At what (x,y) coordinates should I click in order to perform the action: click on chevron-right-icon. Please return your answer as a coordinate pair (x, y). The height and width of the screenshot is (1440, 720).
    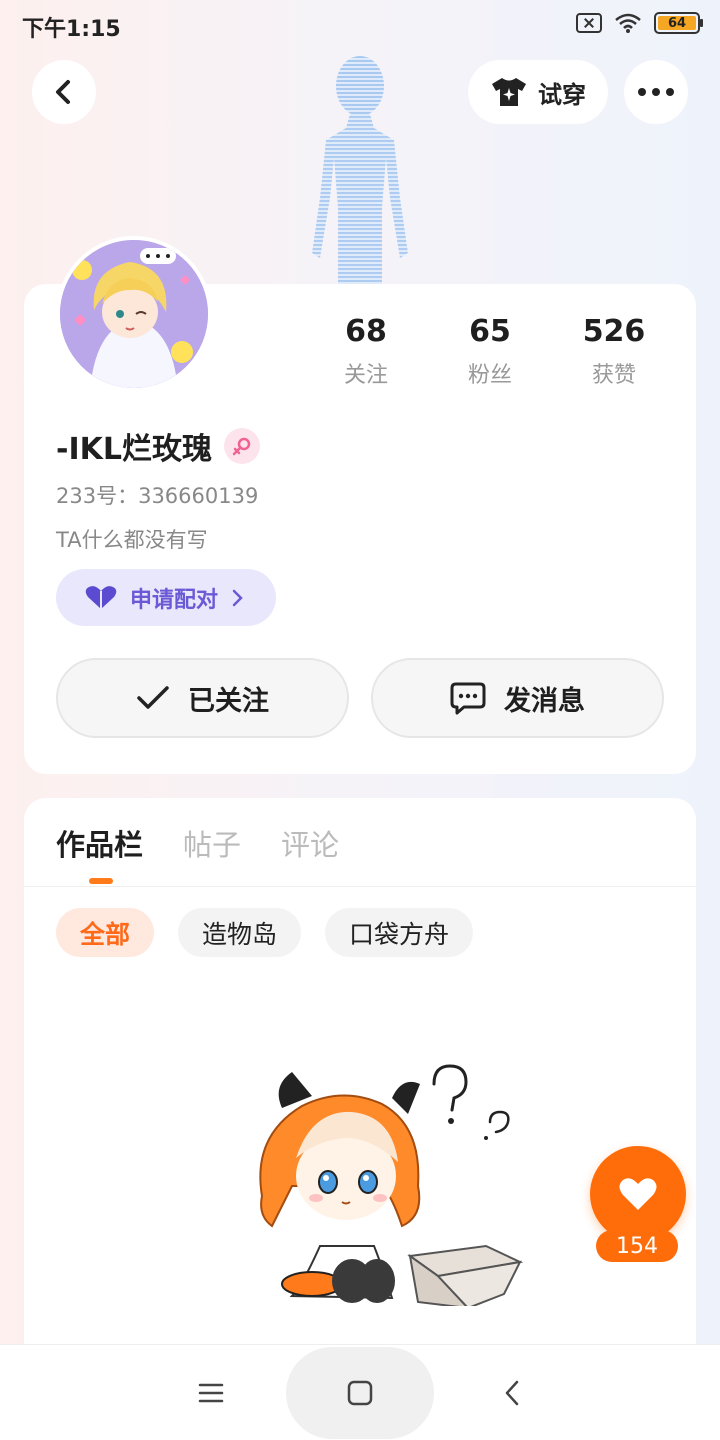
    Looking at the image, I should click on (237, 597).